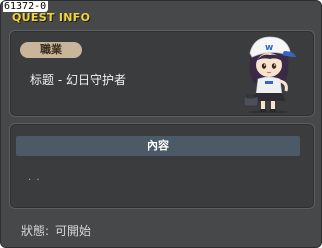  What do you see at coordinates (35, 231) in the screenshot?
I see `status-label: 狀態:` at bounding box center [35, 231].